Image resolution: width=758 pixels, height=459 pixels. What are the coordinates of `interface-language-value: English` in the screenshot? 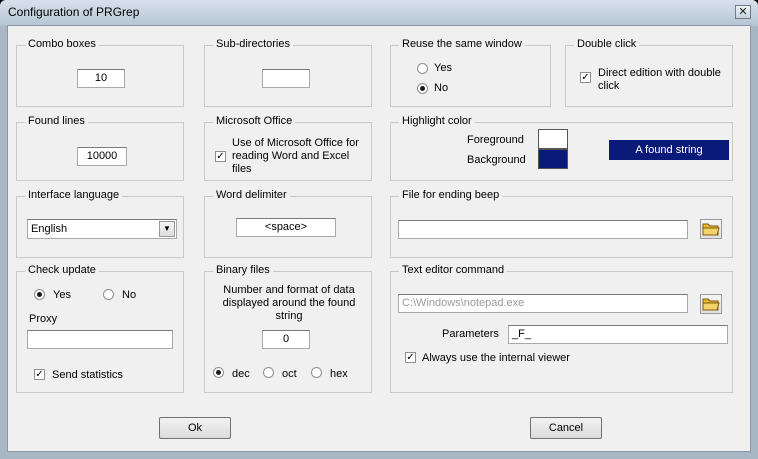 It's located at (49, 229).